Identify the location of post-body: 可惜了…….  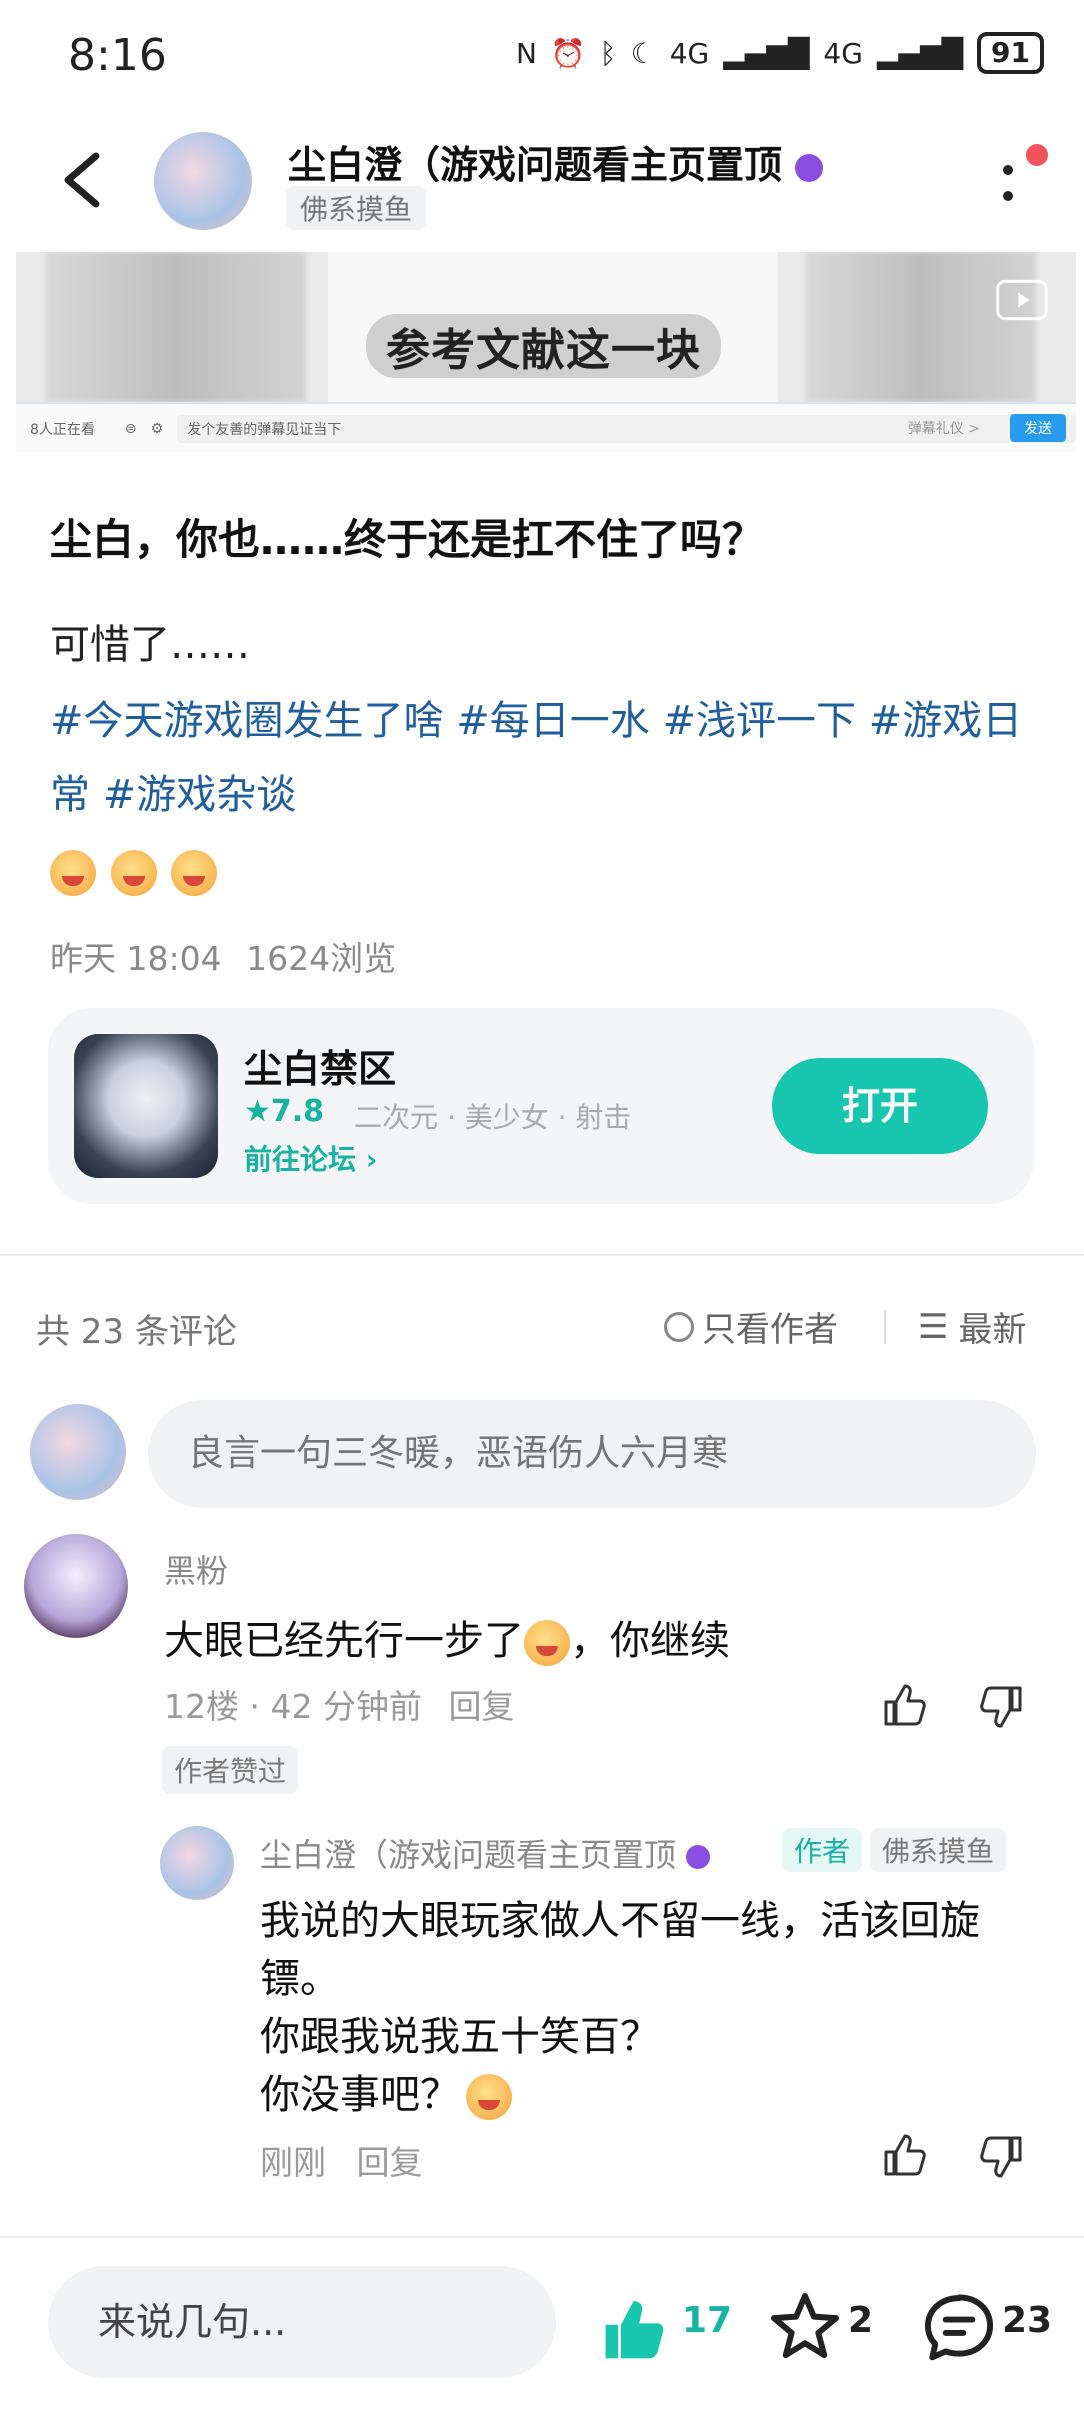
(150, 645).